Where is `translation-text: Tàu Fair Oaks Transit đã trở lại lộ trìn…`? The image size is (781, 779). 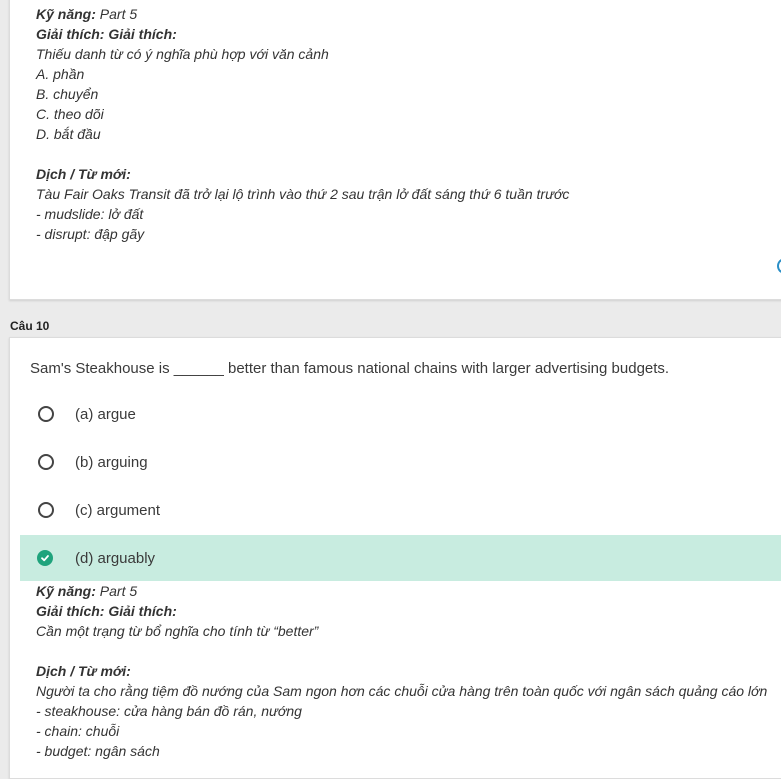 translation-text: Tàu Fair Oaks Transit đã trở lại lộ trìn… is located at coordinates (303, 194).